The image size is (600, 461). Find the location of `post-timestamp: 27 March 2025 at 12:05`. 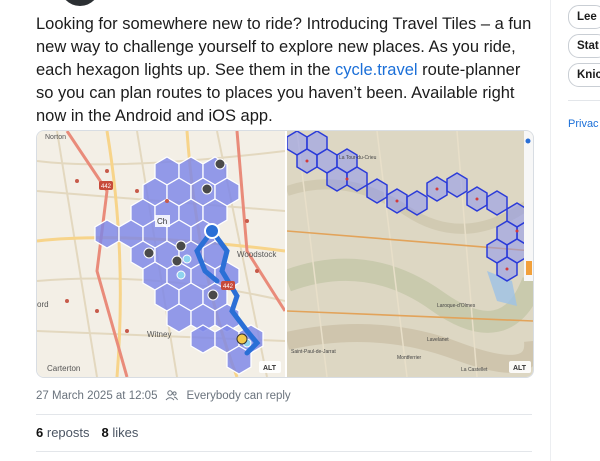

post-timestamp: 27 March 2025 at 12:05 is located at coordinates (96, 396).